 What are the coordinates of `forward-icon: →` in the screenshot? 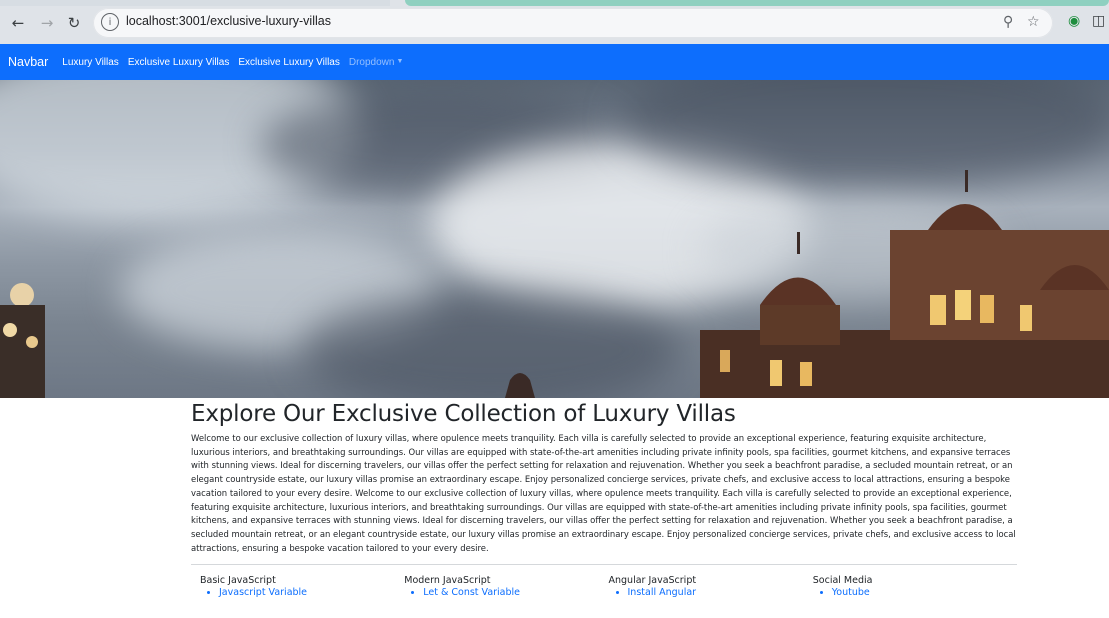 It's located at (47, 23).